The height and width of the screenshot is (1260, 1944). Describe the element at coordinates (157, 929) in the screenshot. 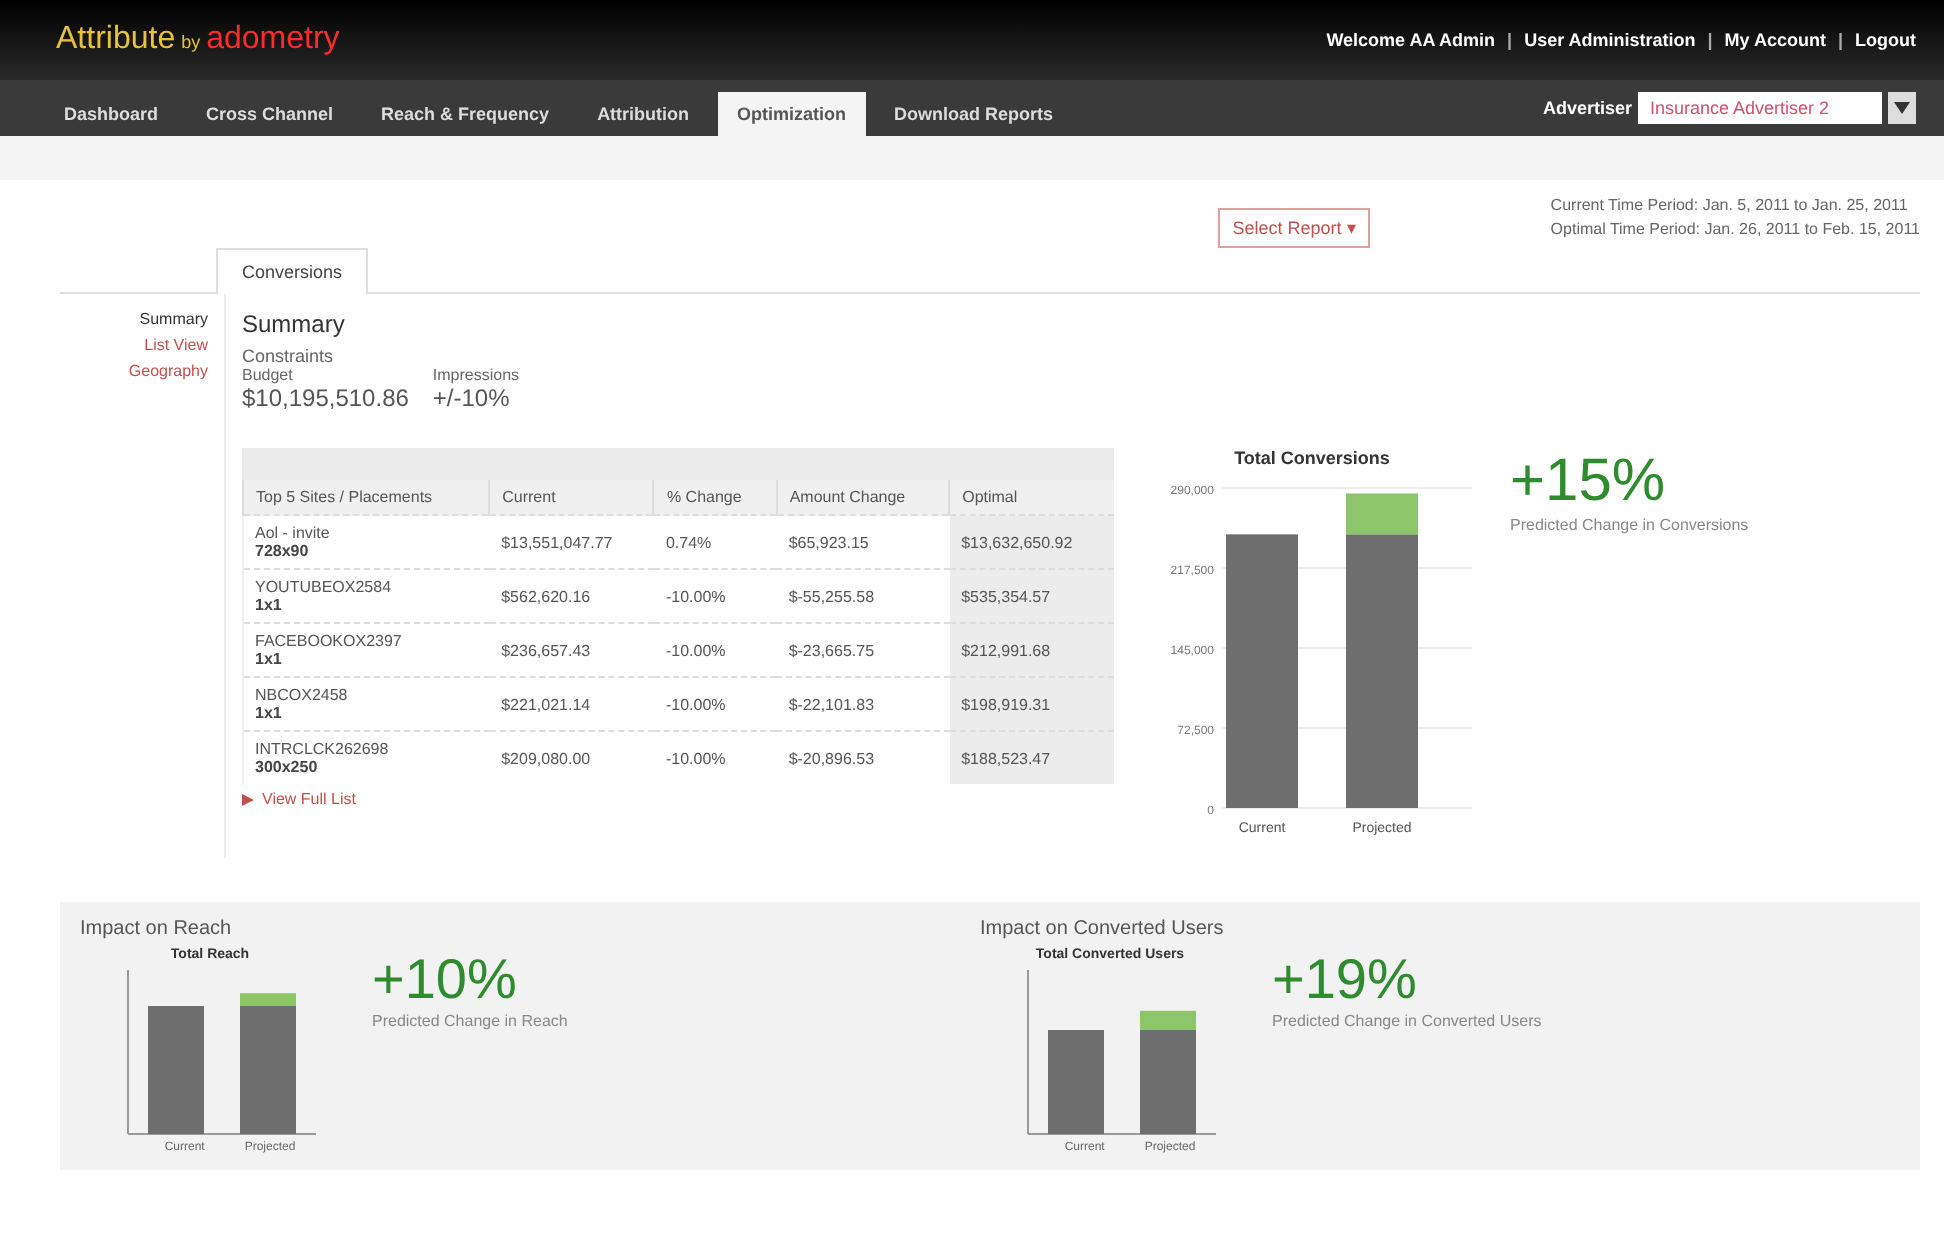

I see `panel-title: Impact on Reach` at that location.